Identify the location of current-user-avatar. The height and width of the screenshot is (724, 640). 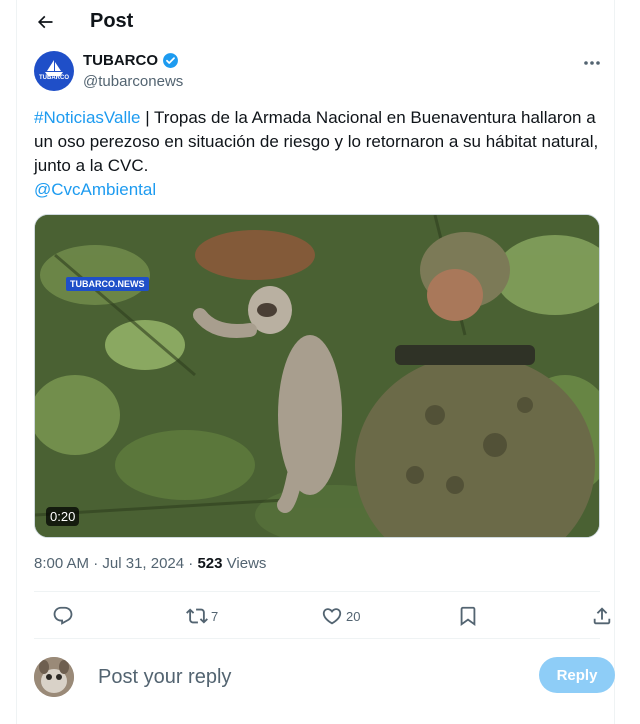
(54, 677).